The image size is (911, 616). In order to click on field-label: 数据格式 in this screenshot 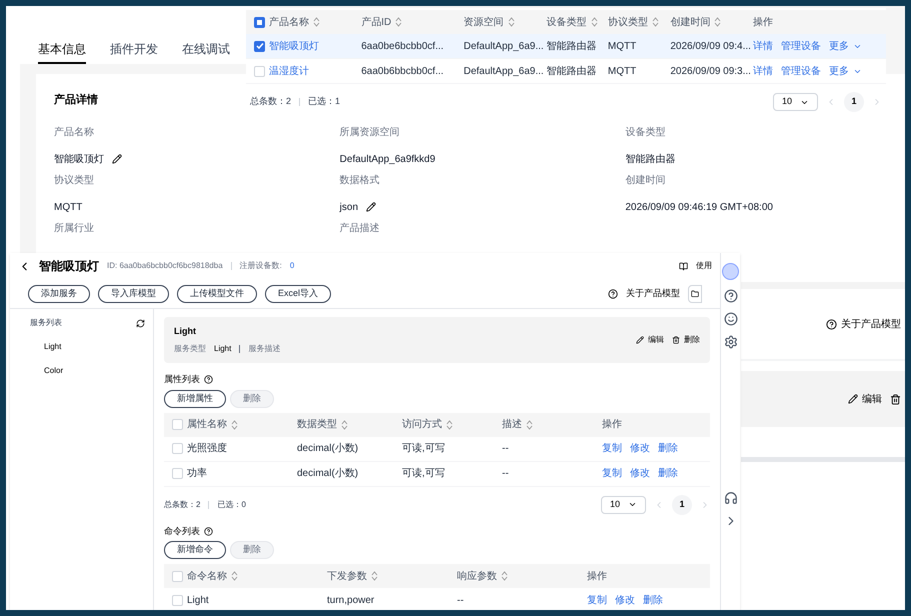, I will do `click(360, 181)`.